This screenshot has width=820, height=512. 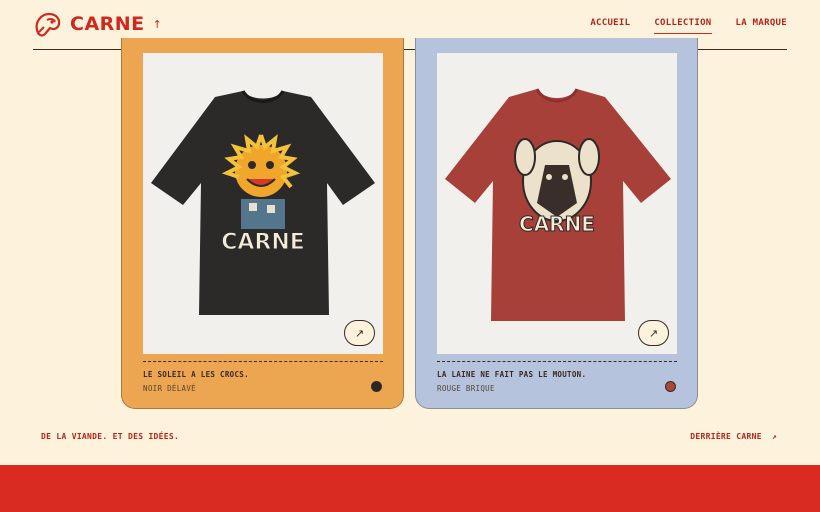 What do you see at coordinates (48, 24) in the screenshot?
I see `carne-logo-icon` at bounding box center [48, 24].